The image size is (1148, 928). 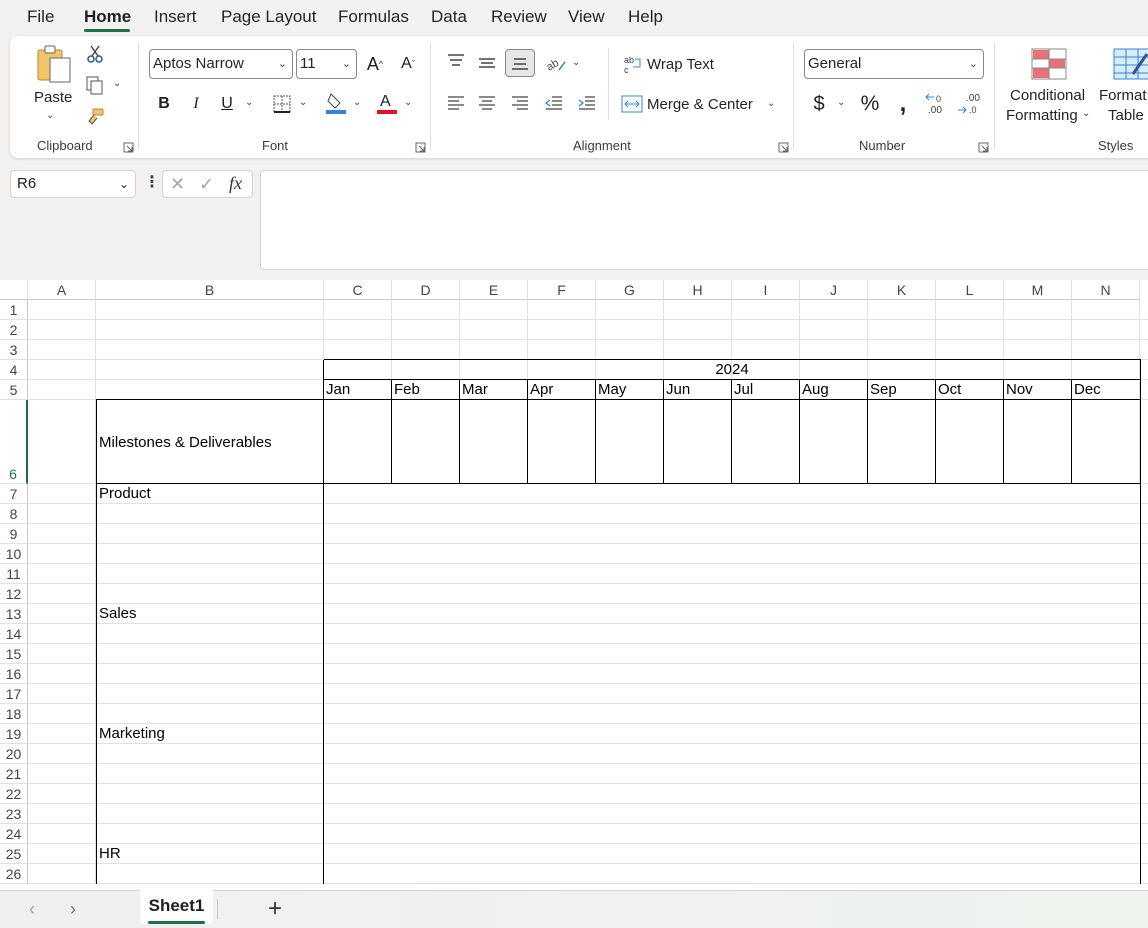 I want to click on orientation-chevron-down-icon: ⌄, so click(x=576, y=62).